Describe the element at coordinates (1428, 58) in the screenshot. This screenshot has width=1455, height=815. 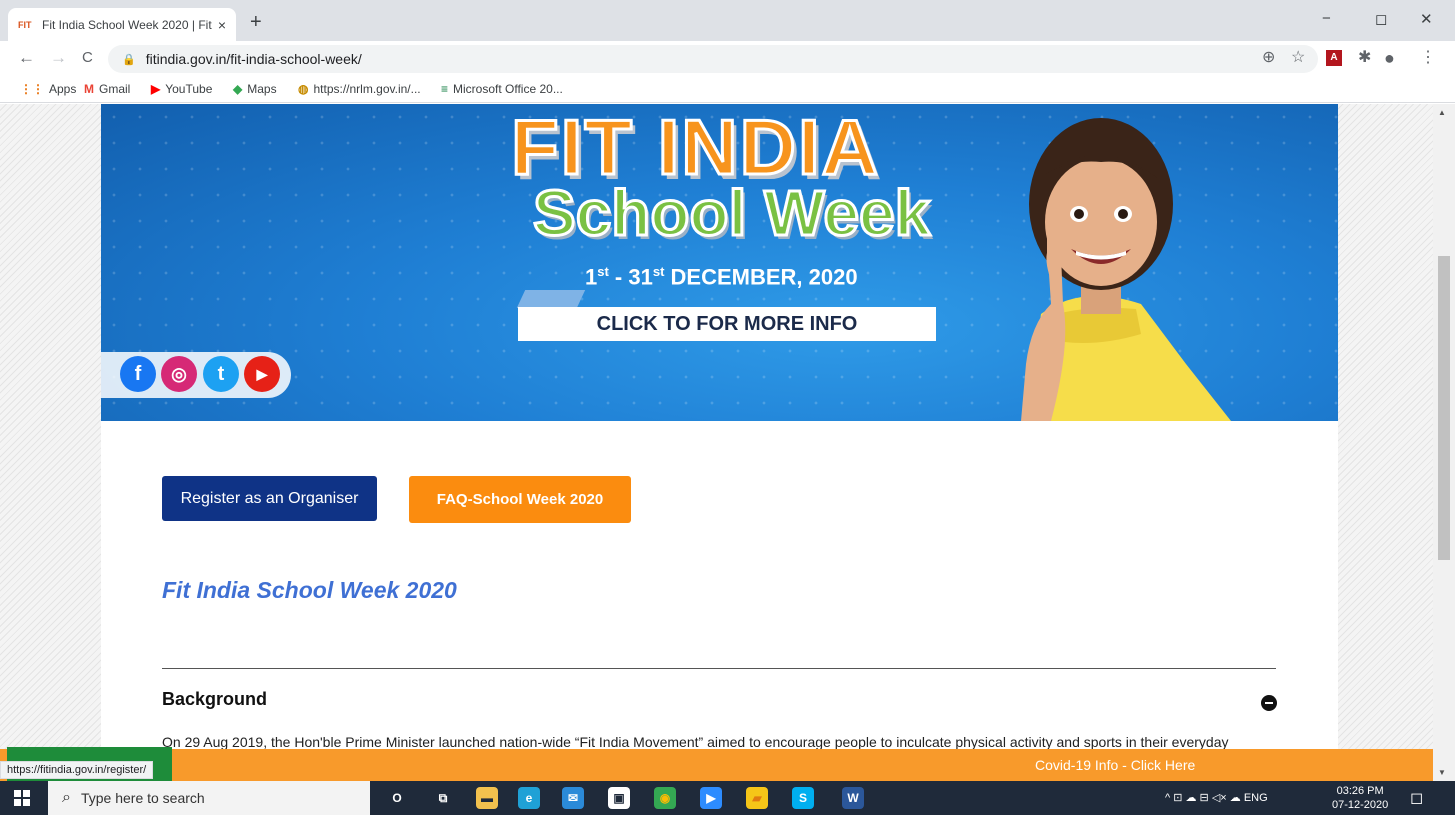
I see `menu-icon: ⋮` at that location.